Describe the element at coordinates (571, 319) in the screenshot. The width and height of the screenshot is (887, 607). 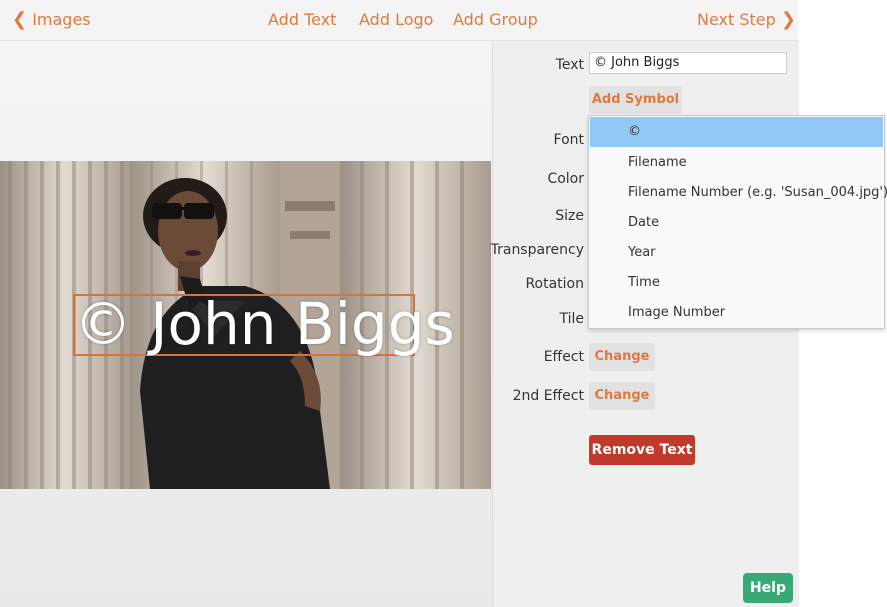
I see `tile-label: Tile` at that location.